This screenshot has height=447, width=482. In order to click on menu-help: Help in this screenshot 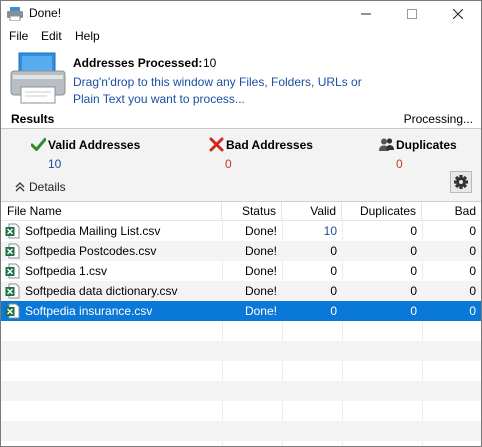, I will do `click(87, 36)`.